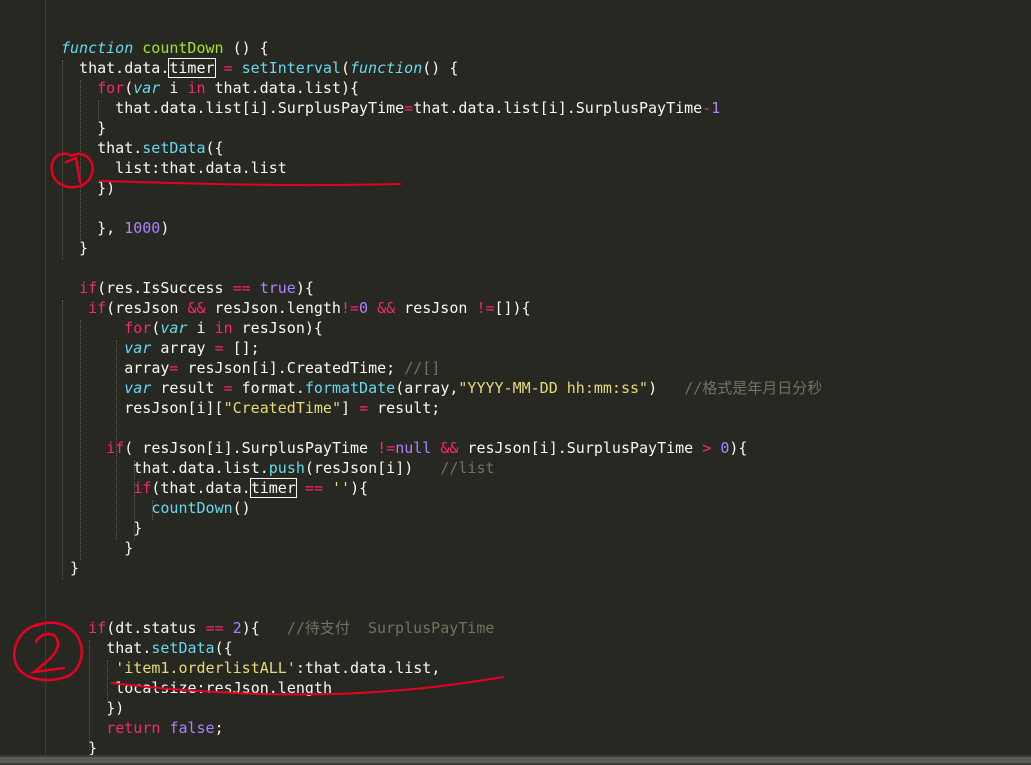 The image size is (1031, 765). I want to click on code-line: for(var i in resJson){, so click(187, 328).